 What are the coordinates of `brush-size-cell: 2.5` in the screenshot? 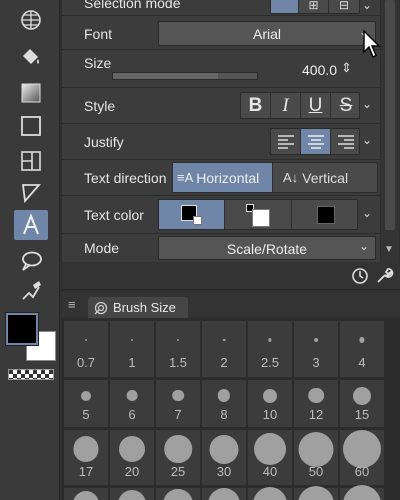 It's located at (270, 349).